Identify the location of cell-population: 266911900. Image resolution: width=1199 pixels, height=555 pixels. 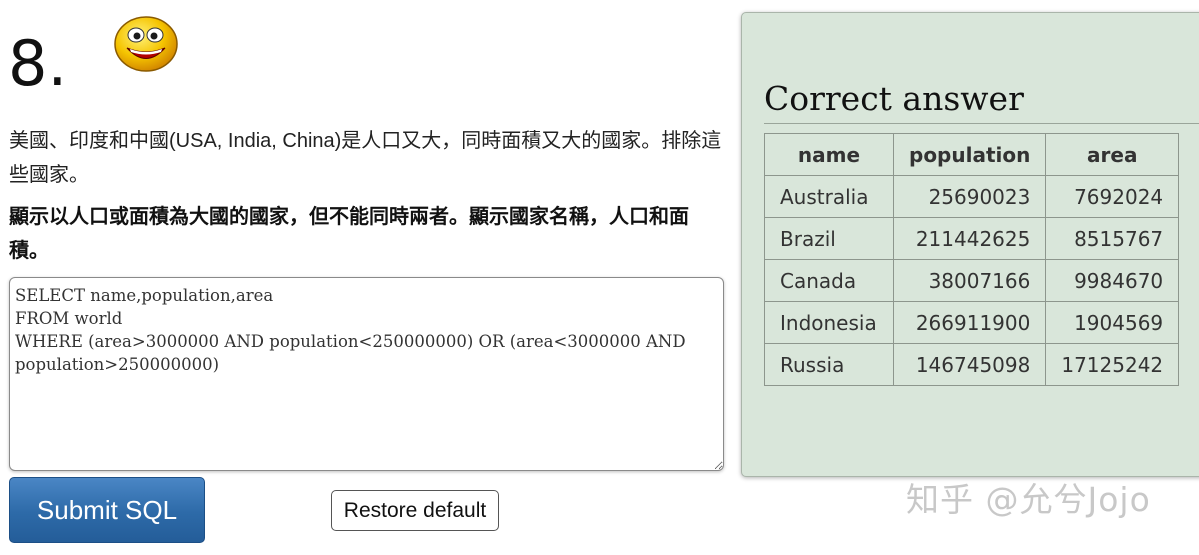
(969, 322).